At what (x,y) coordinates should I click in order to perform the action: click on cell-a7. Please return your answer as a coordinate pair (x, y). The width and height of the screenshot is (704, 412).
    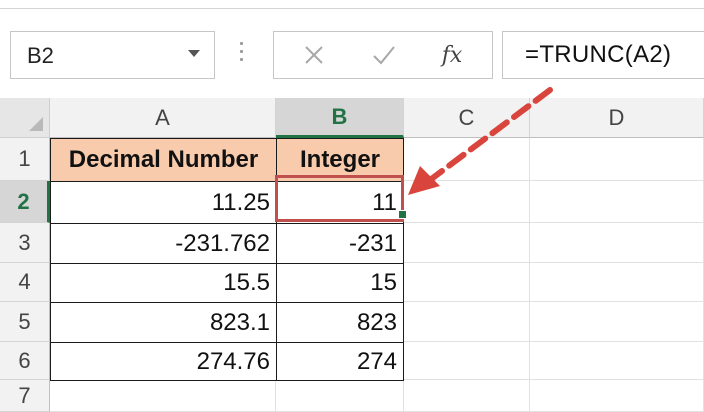
    Looking at the image, I should click on (163, 396).